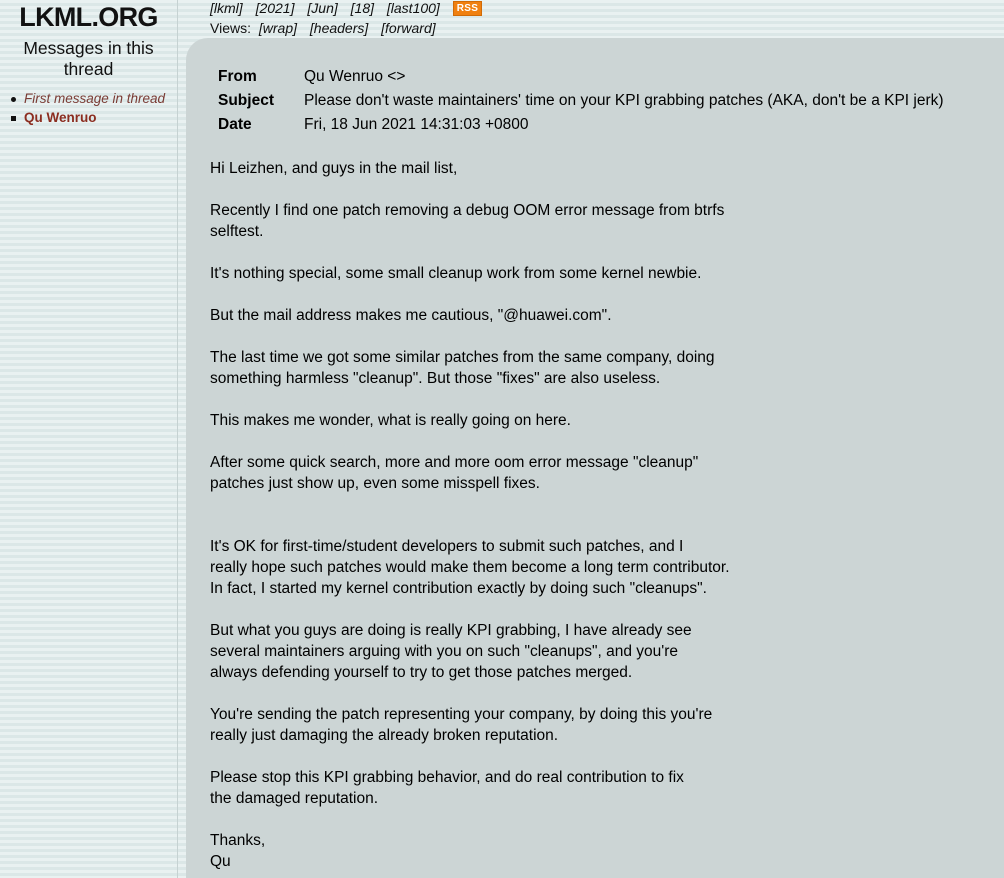 The image size is (1004, 878). Describe the element at coordinates (467, 8) in the screenshot. I see `rss-icon: RSS` at that location.